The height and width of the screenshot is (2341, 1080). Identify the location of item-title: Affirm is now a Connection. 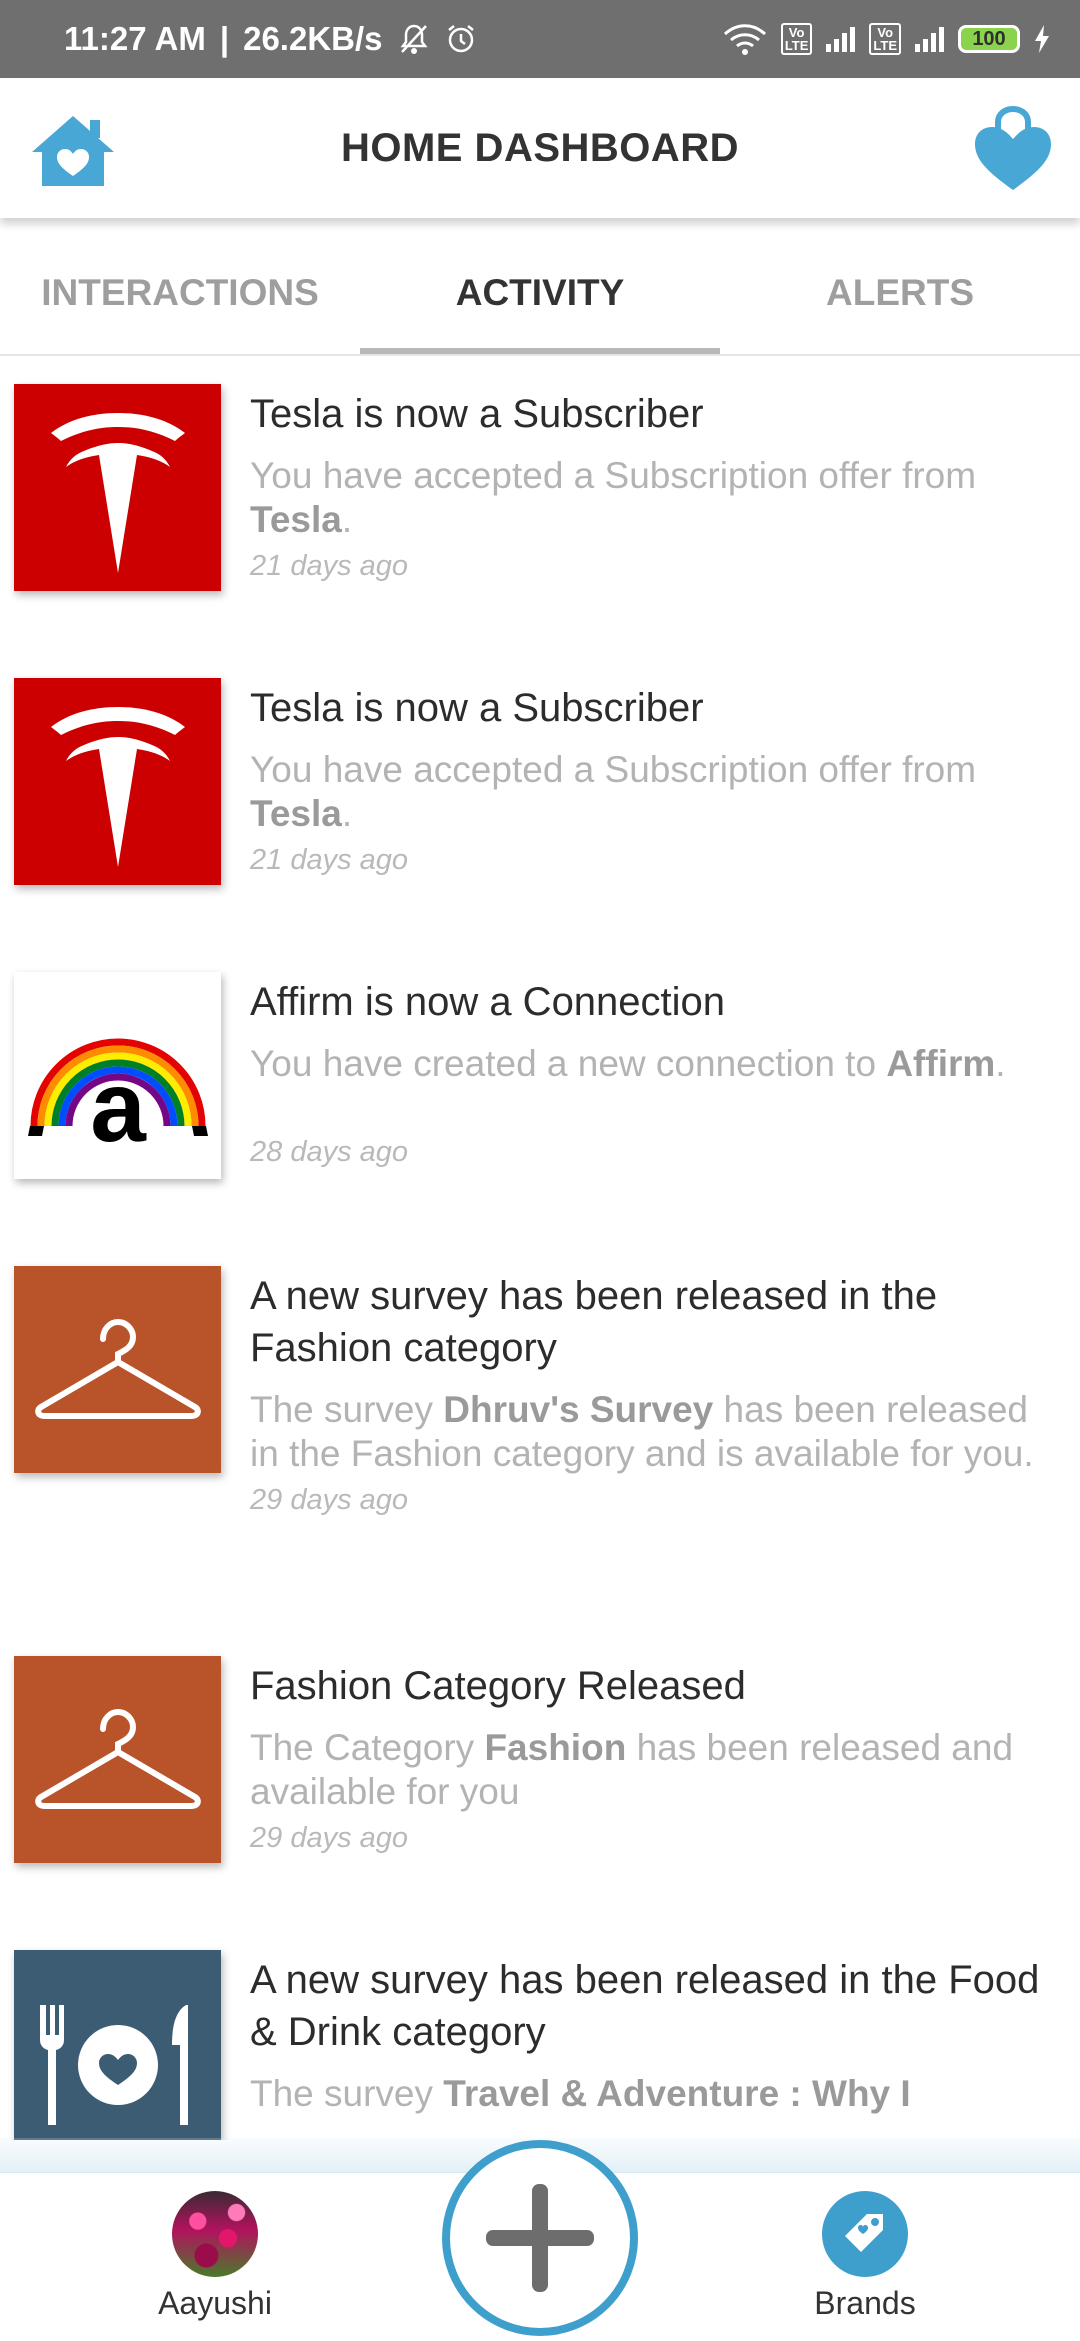
(488, 1002).